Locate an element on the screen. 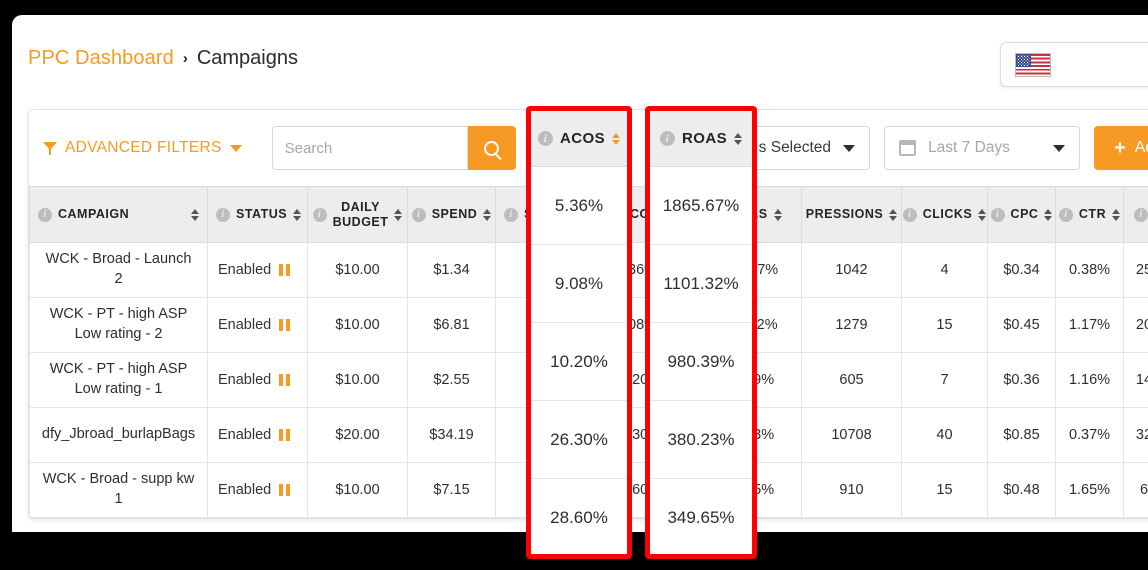 This screenshot has height=570, width=1148. impressions-cell: 1279 is located at coordinates (851, 325).